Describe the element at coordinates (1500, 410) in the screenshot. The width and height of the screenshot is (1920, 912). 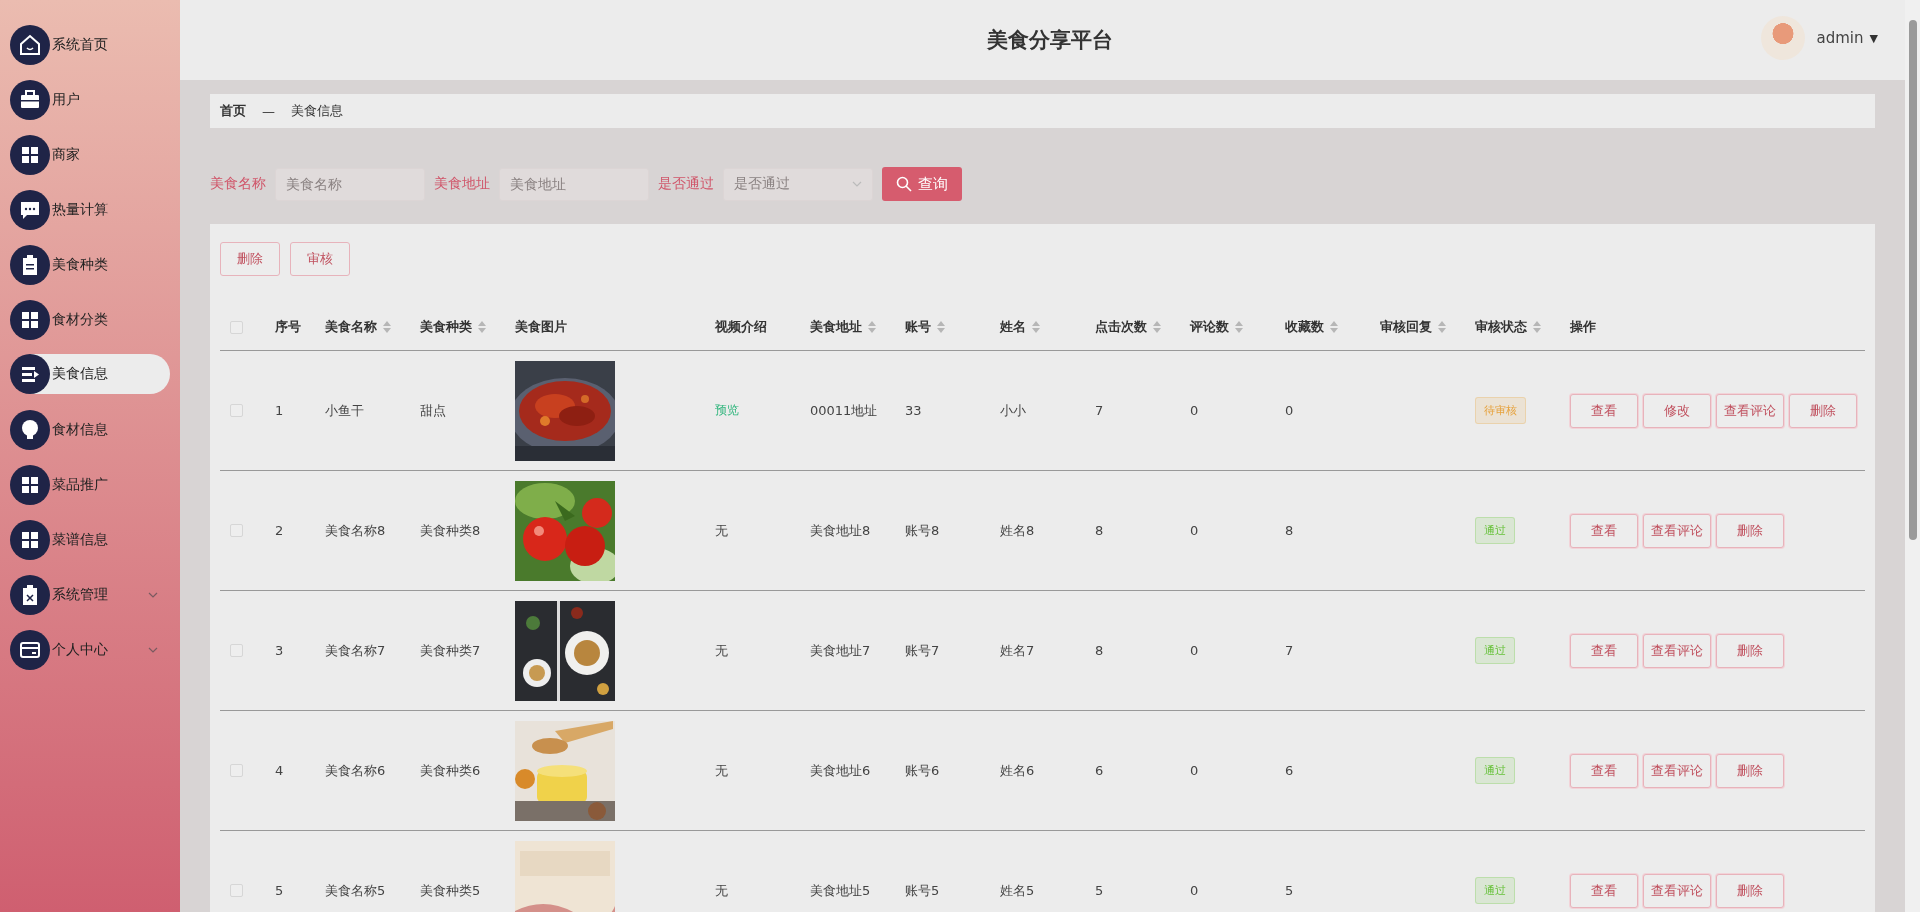
I see `status-tag: 待审核` at that location.